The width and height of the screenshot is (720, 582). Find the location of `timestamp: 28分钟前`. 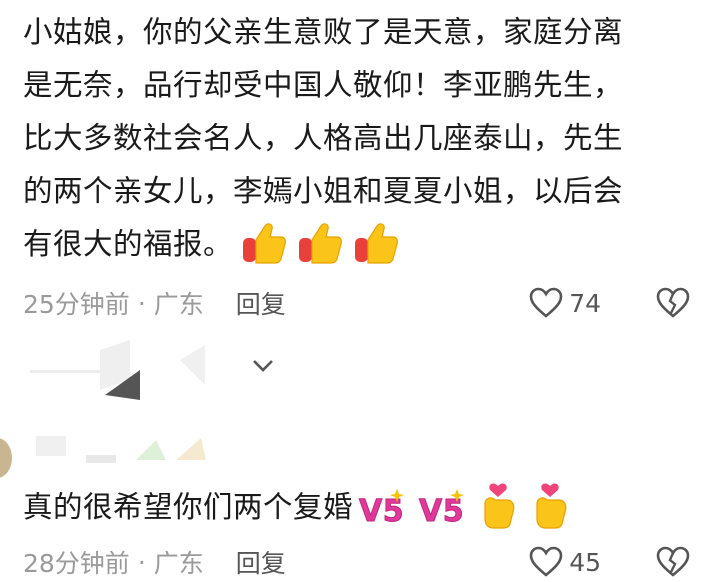

timestamp: 28分钟前 is located at coordinates (76, 563).